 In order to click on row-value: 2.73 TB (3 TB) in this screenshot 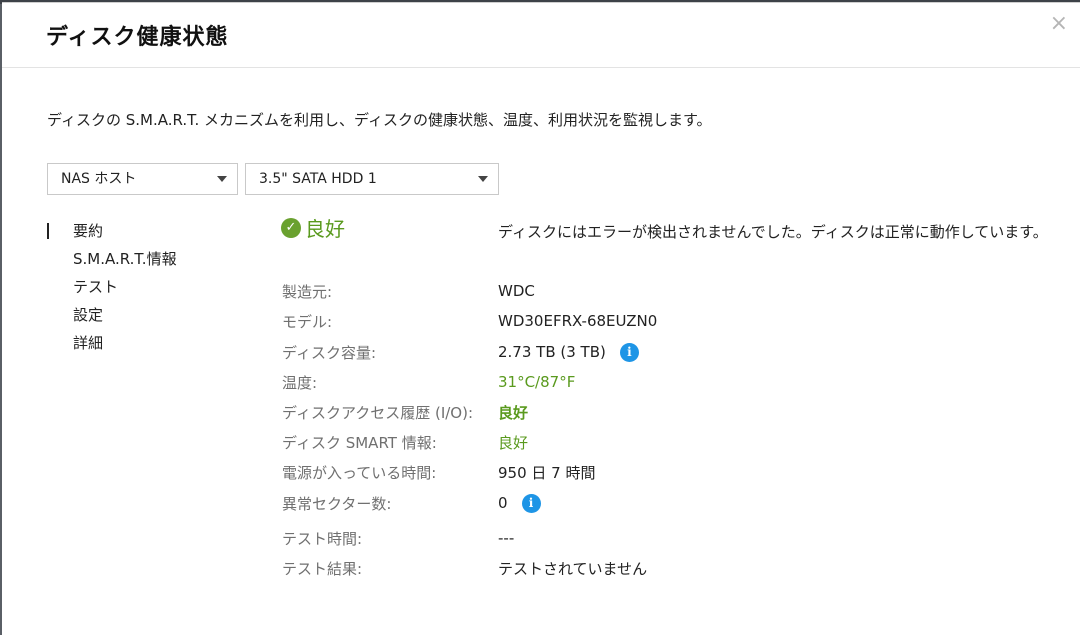, I will do `click(552, 352)`.